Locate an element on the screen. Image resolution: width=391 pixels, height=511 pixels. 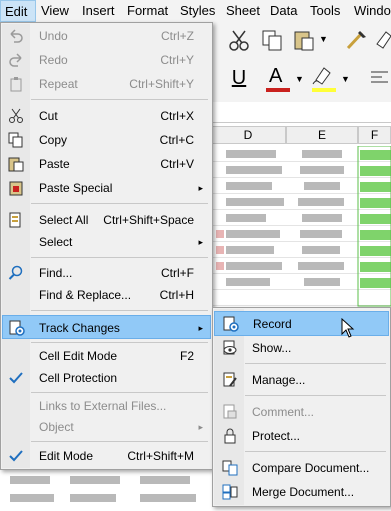
menu-item-label: Redo is located at coordinates (53, 60).